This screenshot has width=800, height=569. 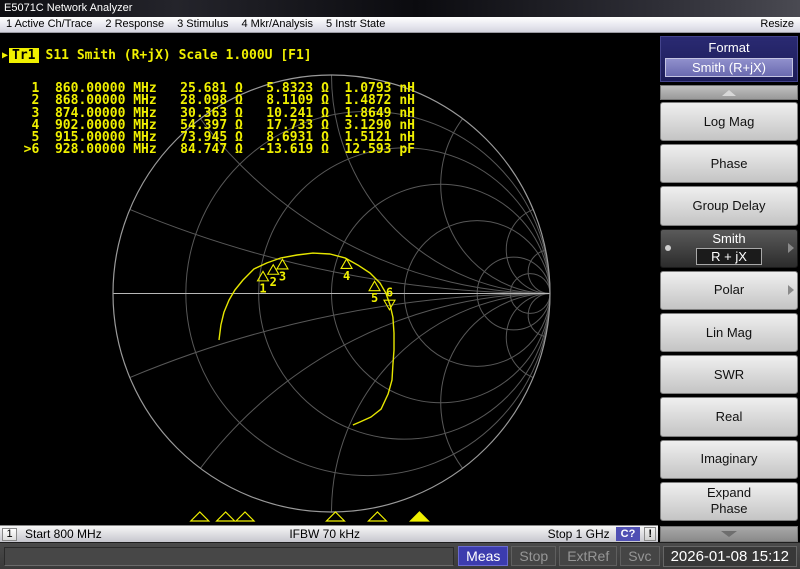 I want to click on start-frequency-label: Start 800 MHz, so click(x=63, y=534).